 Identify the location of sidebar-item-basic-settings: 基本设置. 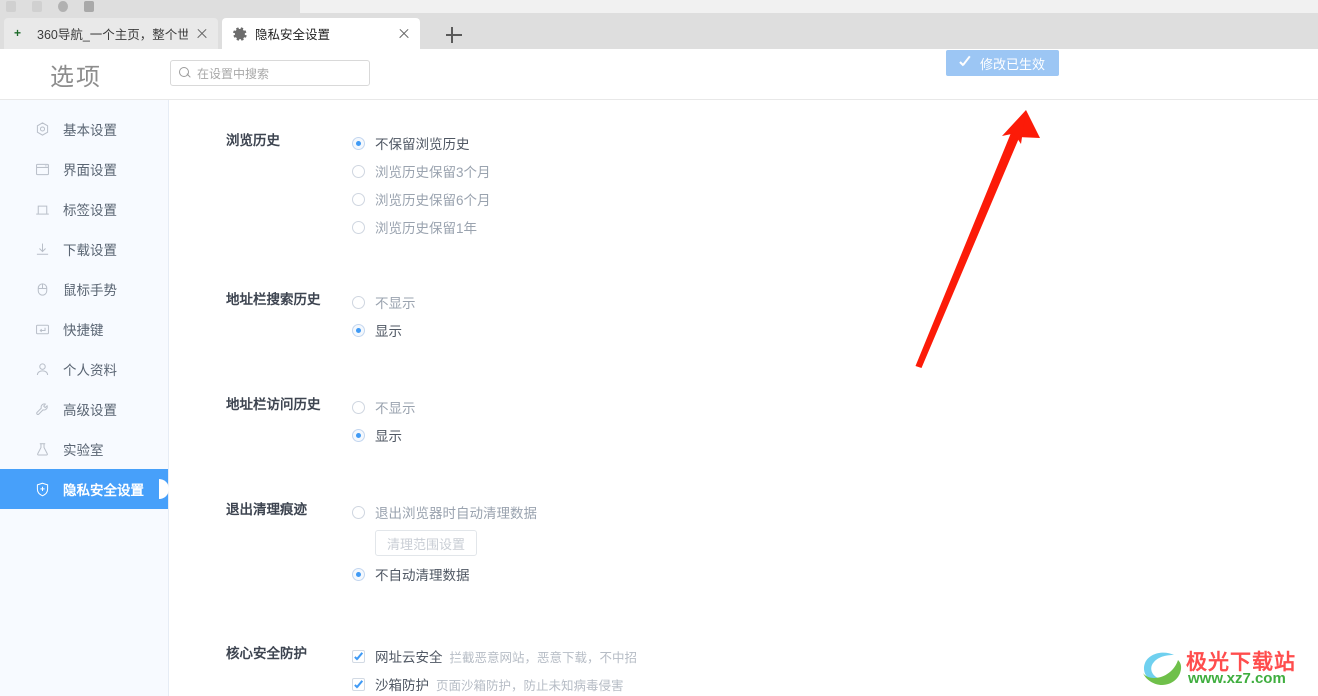
(84, 129).